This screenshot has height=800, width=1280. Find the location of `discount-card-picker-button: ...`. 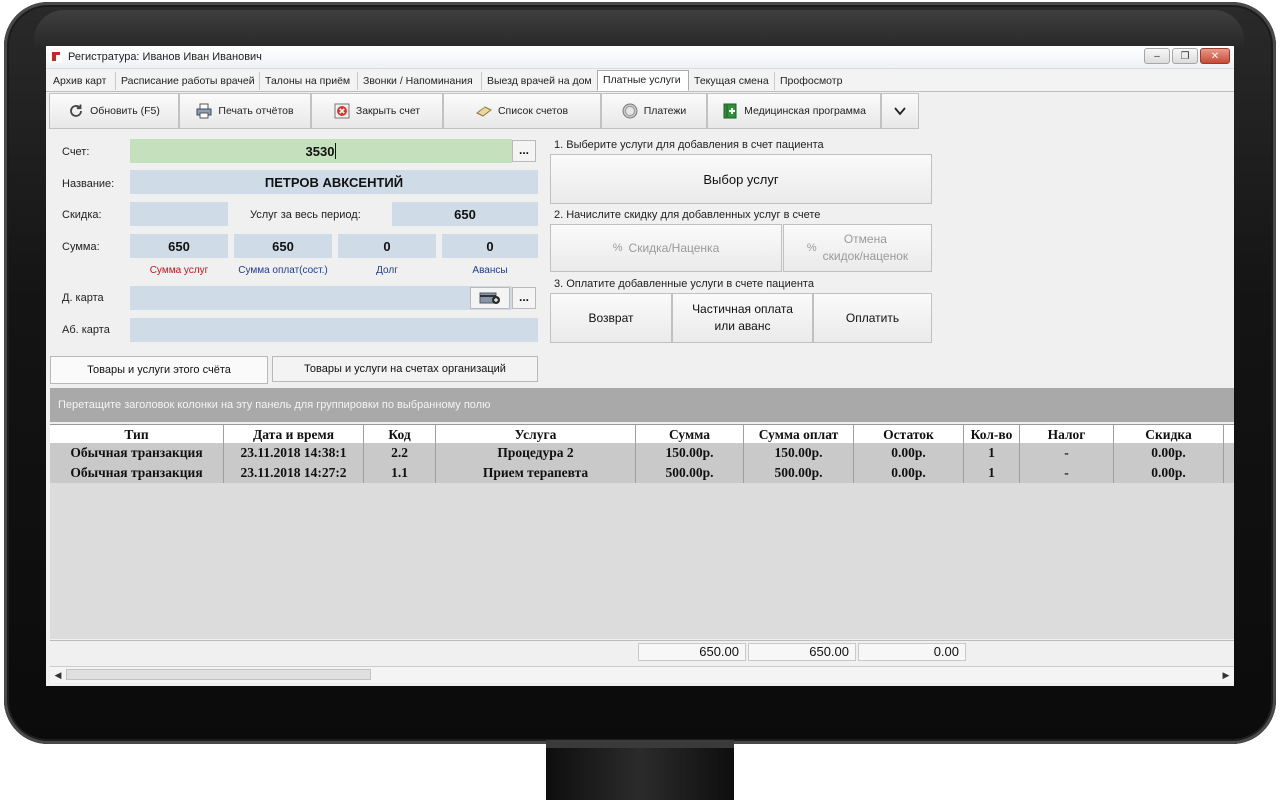

discount-card-picker-button: ... is located at coordinates (524, 298).